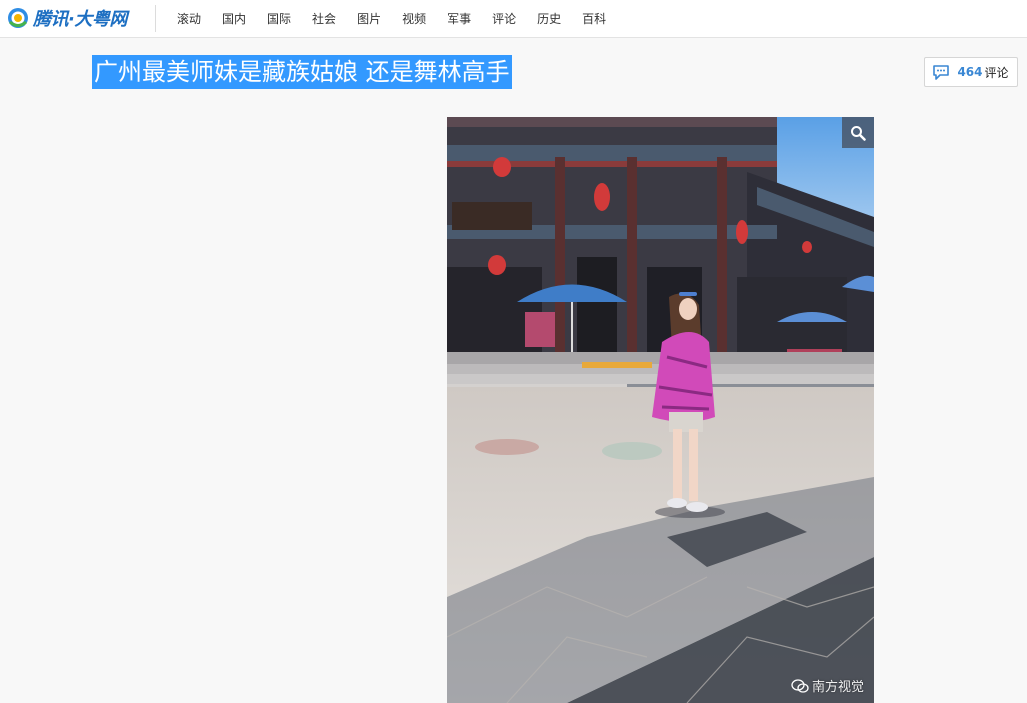 The height and width of the screenshot is (703, 1027). I want to click on comment-label: 评论, so click(996, 72).